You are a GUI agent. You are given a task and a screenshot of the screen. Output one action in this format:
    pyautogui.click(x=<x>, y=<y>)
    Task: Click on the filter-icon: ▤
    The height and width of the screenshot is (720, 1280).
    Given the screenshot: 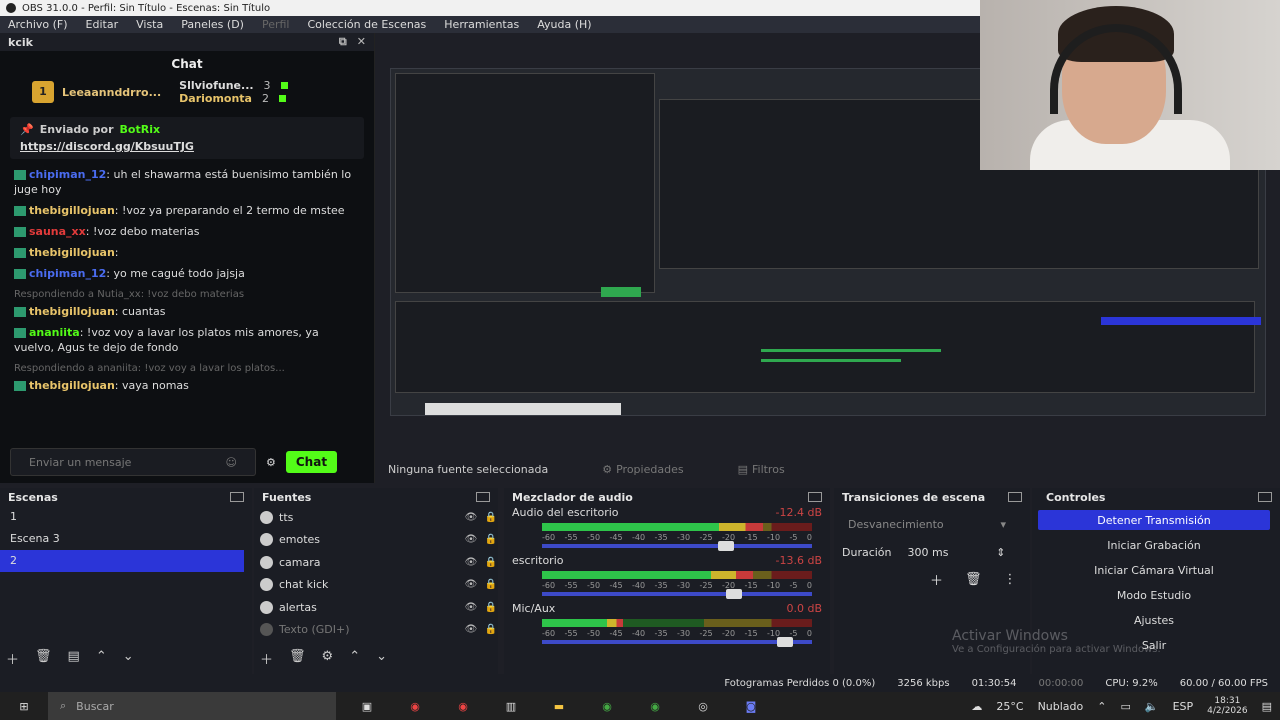 What is the action you would take?
    pyautogui.click(x=74, y=658)
    